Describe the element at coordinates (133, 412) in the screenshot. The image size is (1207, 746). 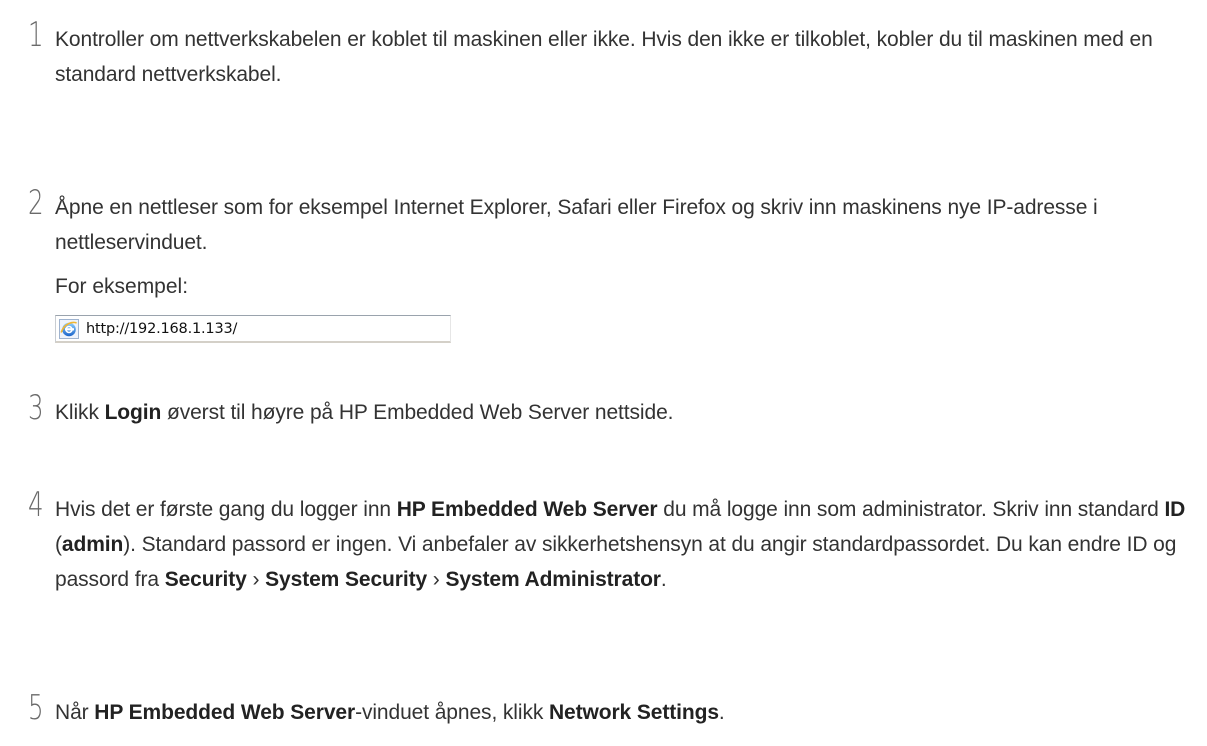
I see `login-term: Login` at that location.